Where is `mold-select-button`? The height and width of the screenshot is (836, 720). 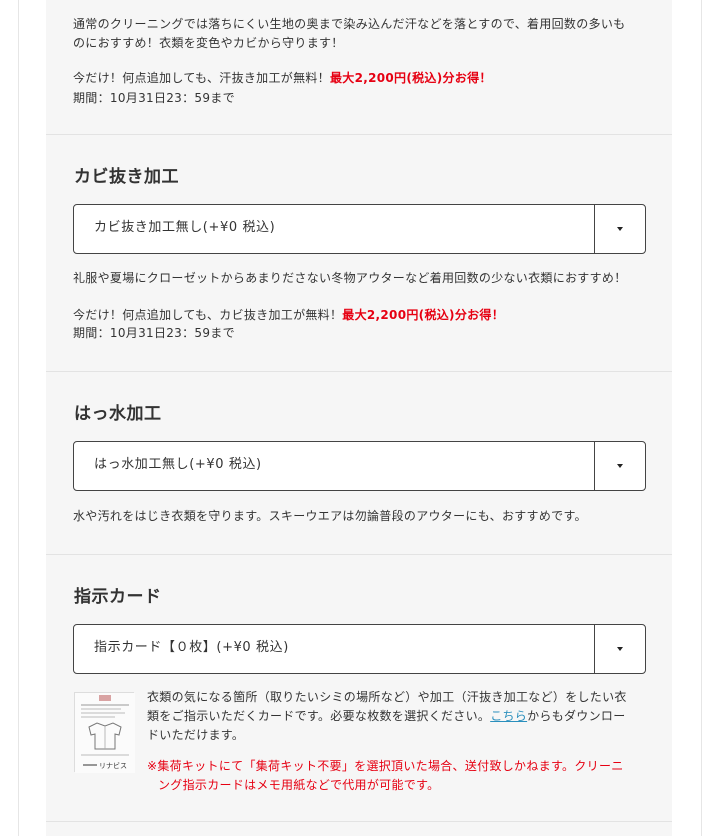 mold-select-button is located at coordinates (620, 229).